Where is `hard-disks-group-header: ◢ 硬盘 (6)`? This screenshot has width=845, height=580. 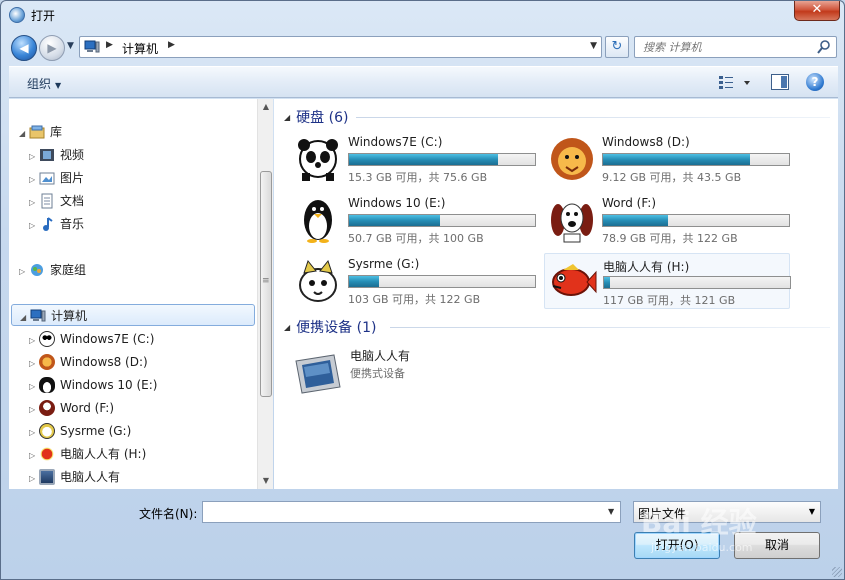
hard-disks-group-header: ◢ 硬盘 (6) is located at coordinates (316, 117).